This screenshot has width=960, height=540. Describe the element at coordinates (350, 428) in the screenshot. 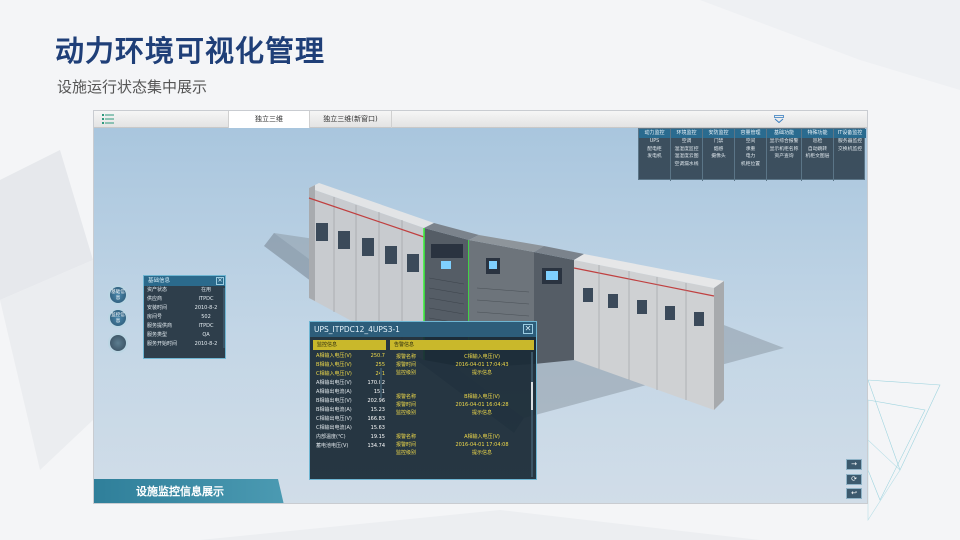

I see `monitor-row: C相输出电流(A) 15.63` at that location.